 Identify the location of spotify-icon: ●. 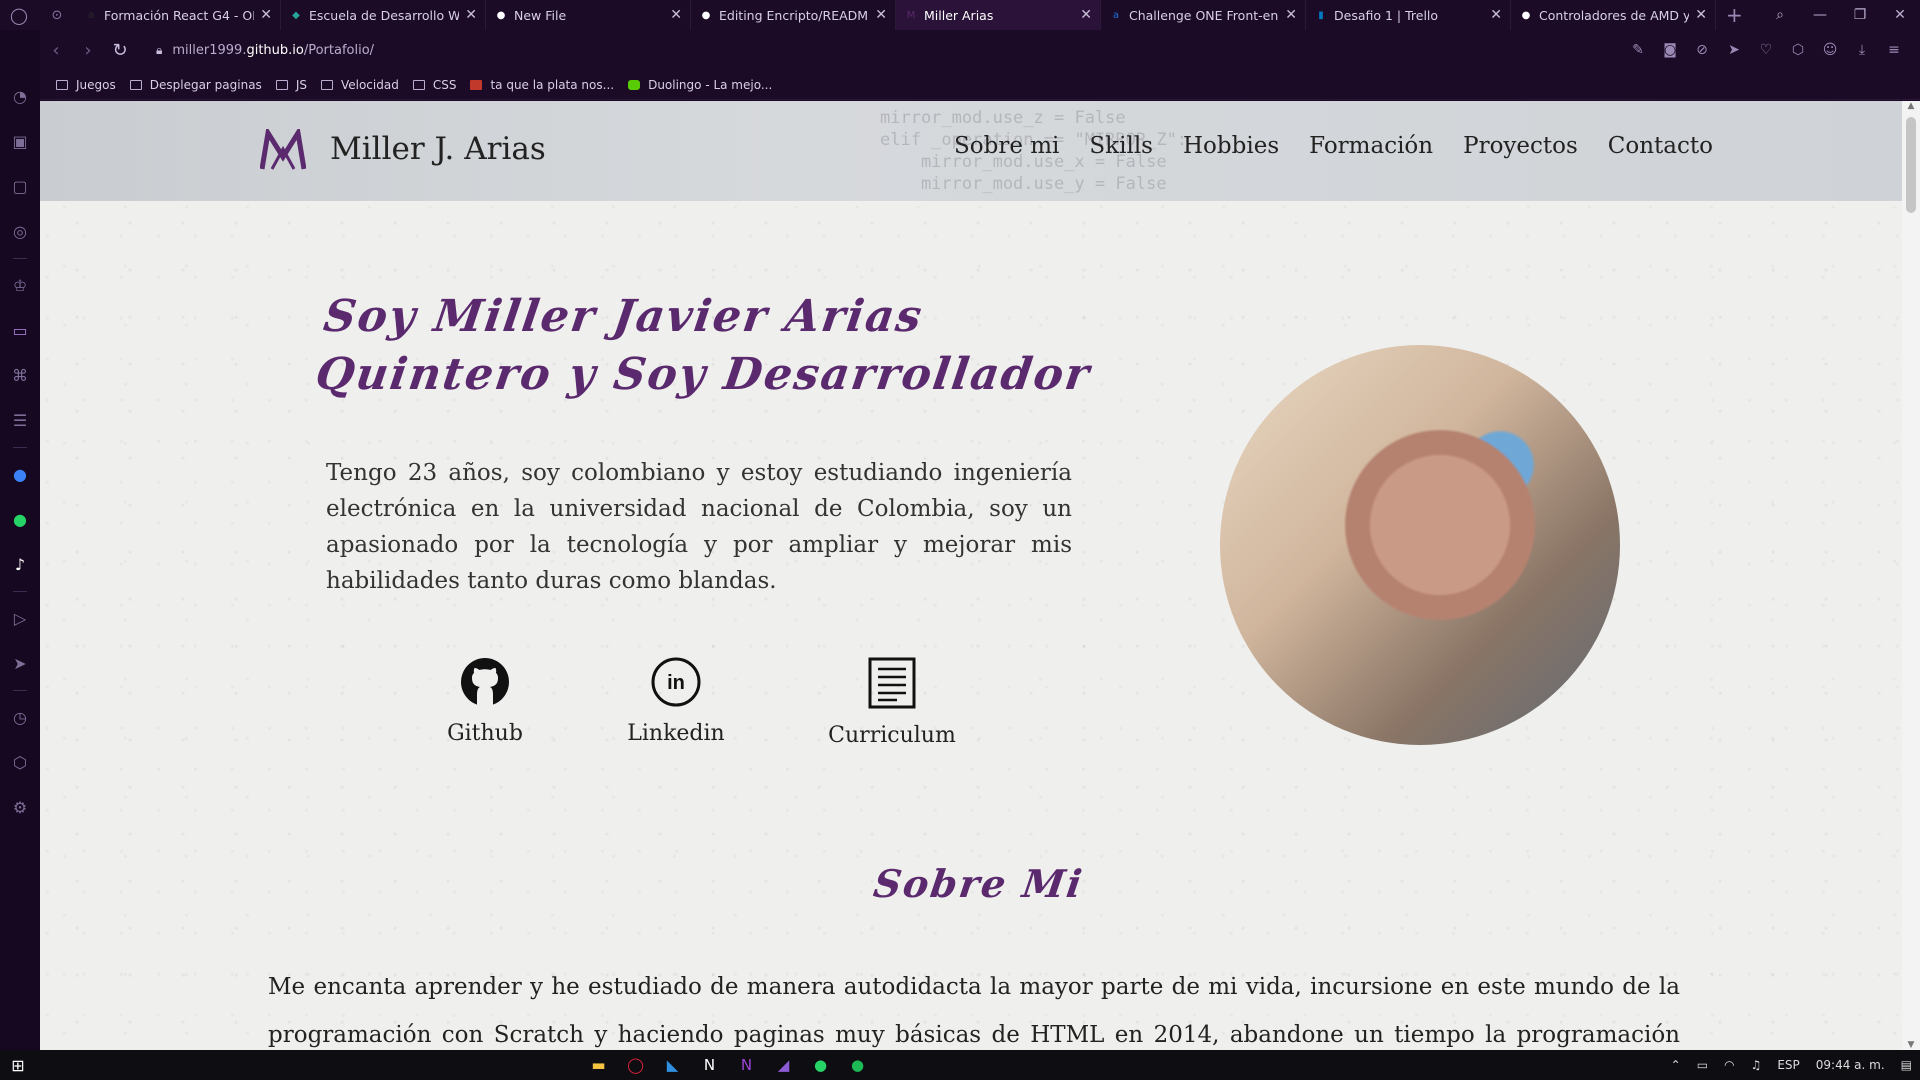
(857, 1065).